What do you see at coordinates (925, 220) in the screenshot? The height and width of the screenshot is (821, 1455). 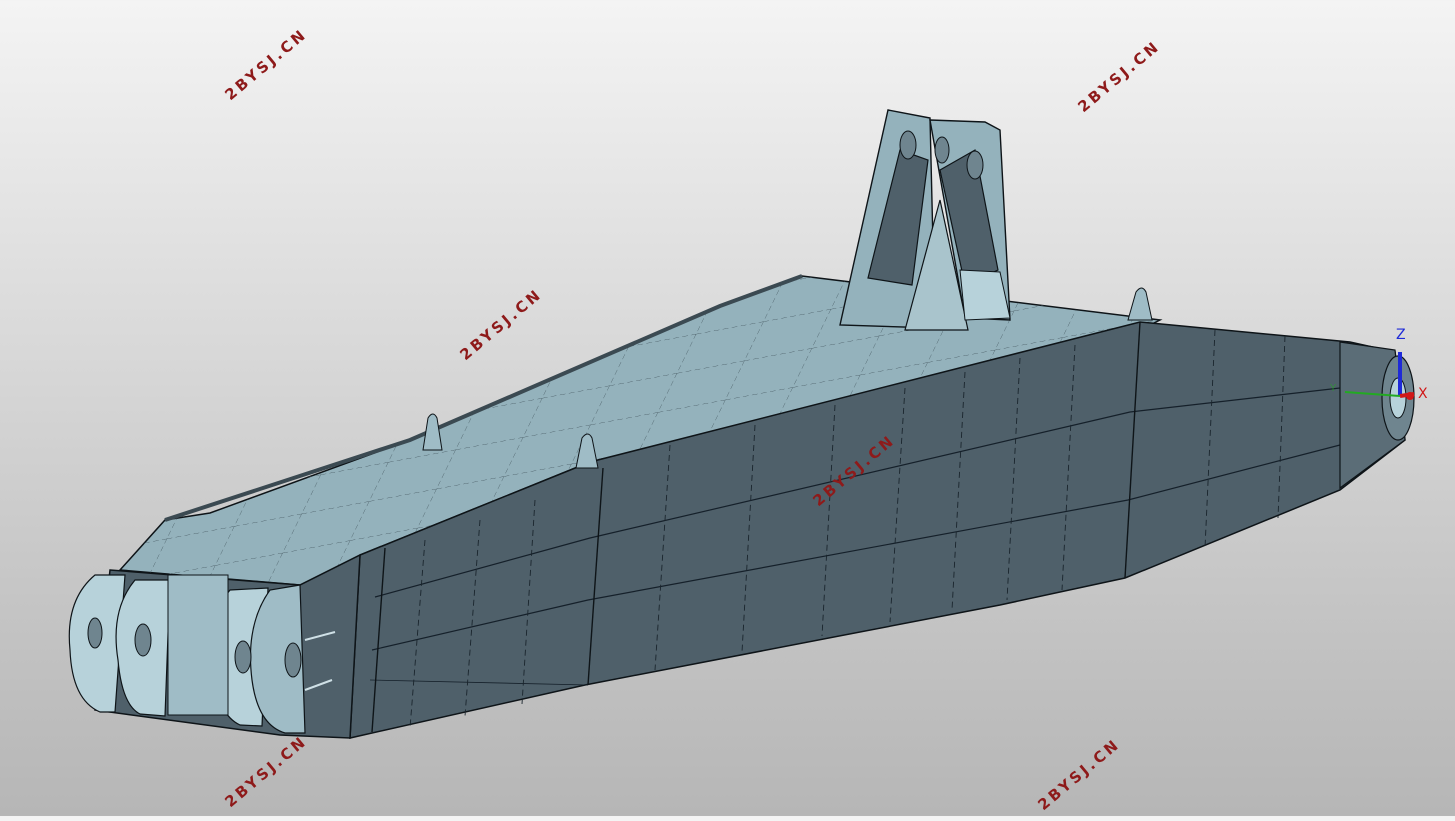 I see `mast-bracket` at bounding box center [925, 220].